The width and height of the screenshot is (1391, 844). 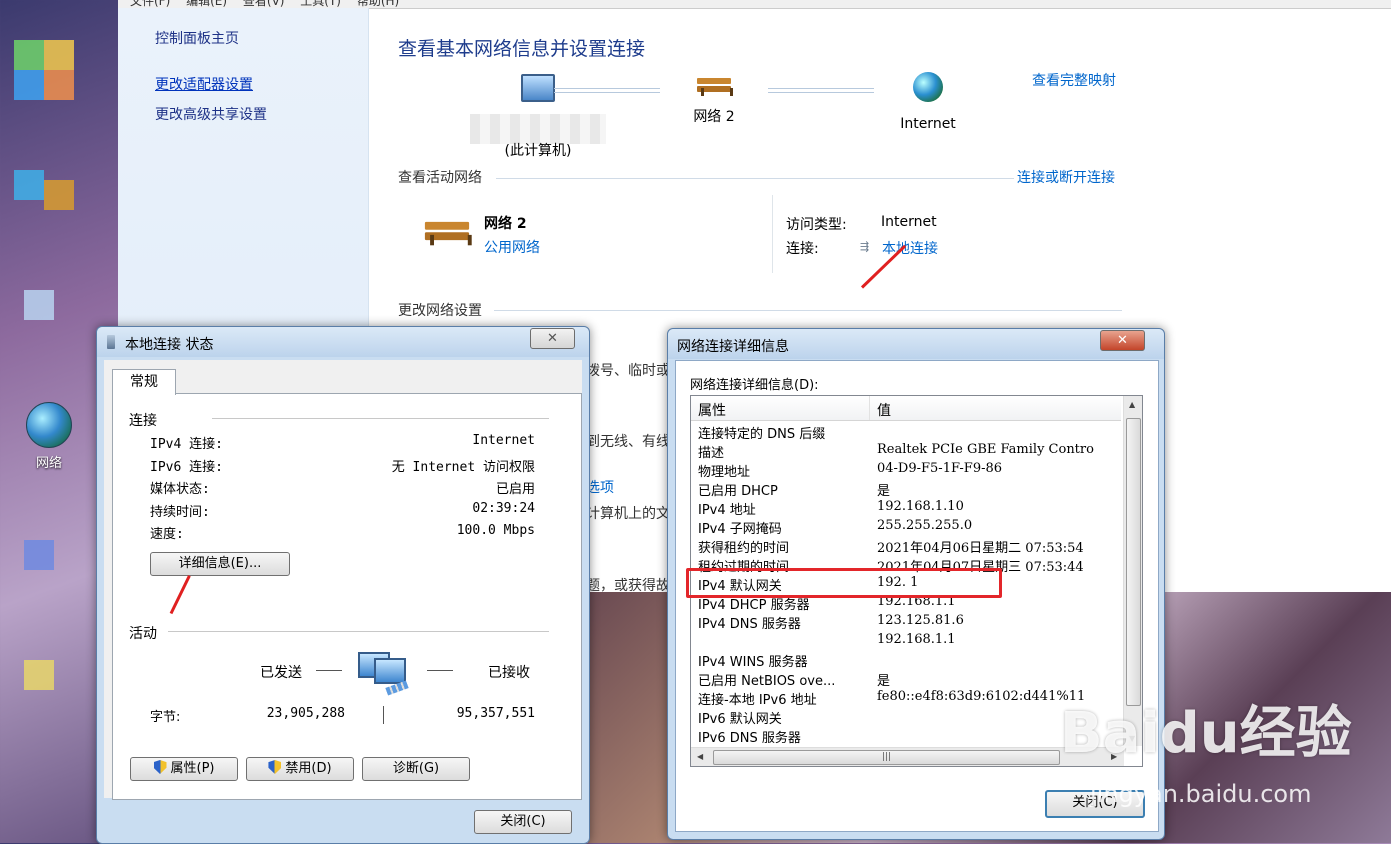 What do you see at coordinates (523, 822) in the screenshot?
I see `status-close-button: 关闭(C)` at bounding box center [523, 822].